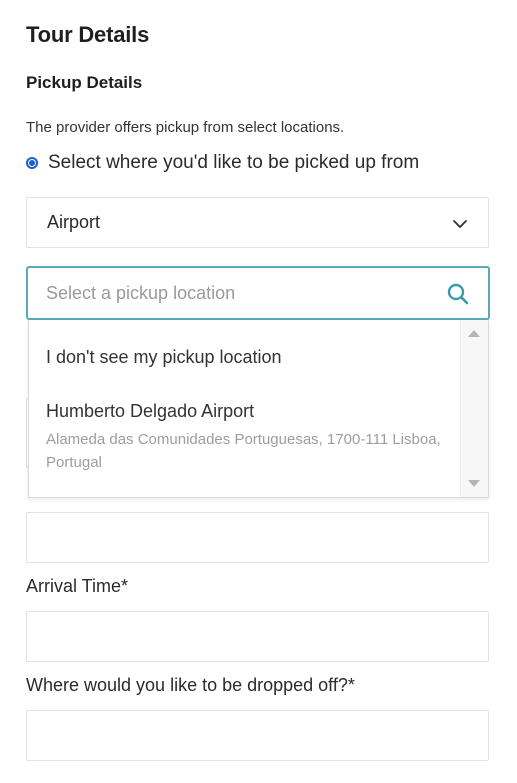 This screenshot has height=783, width=517. What do you see at coordinates (190, 685) in the screenshot?
I see `dropoff-label: Where would you like to be dropped off?*` at bounding box center [190, 685].